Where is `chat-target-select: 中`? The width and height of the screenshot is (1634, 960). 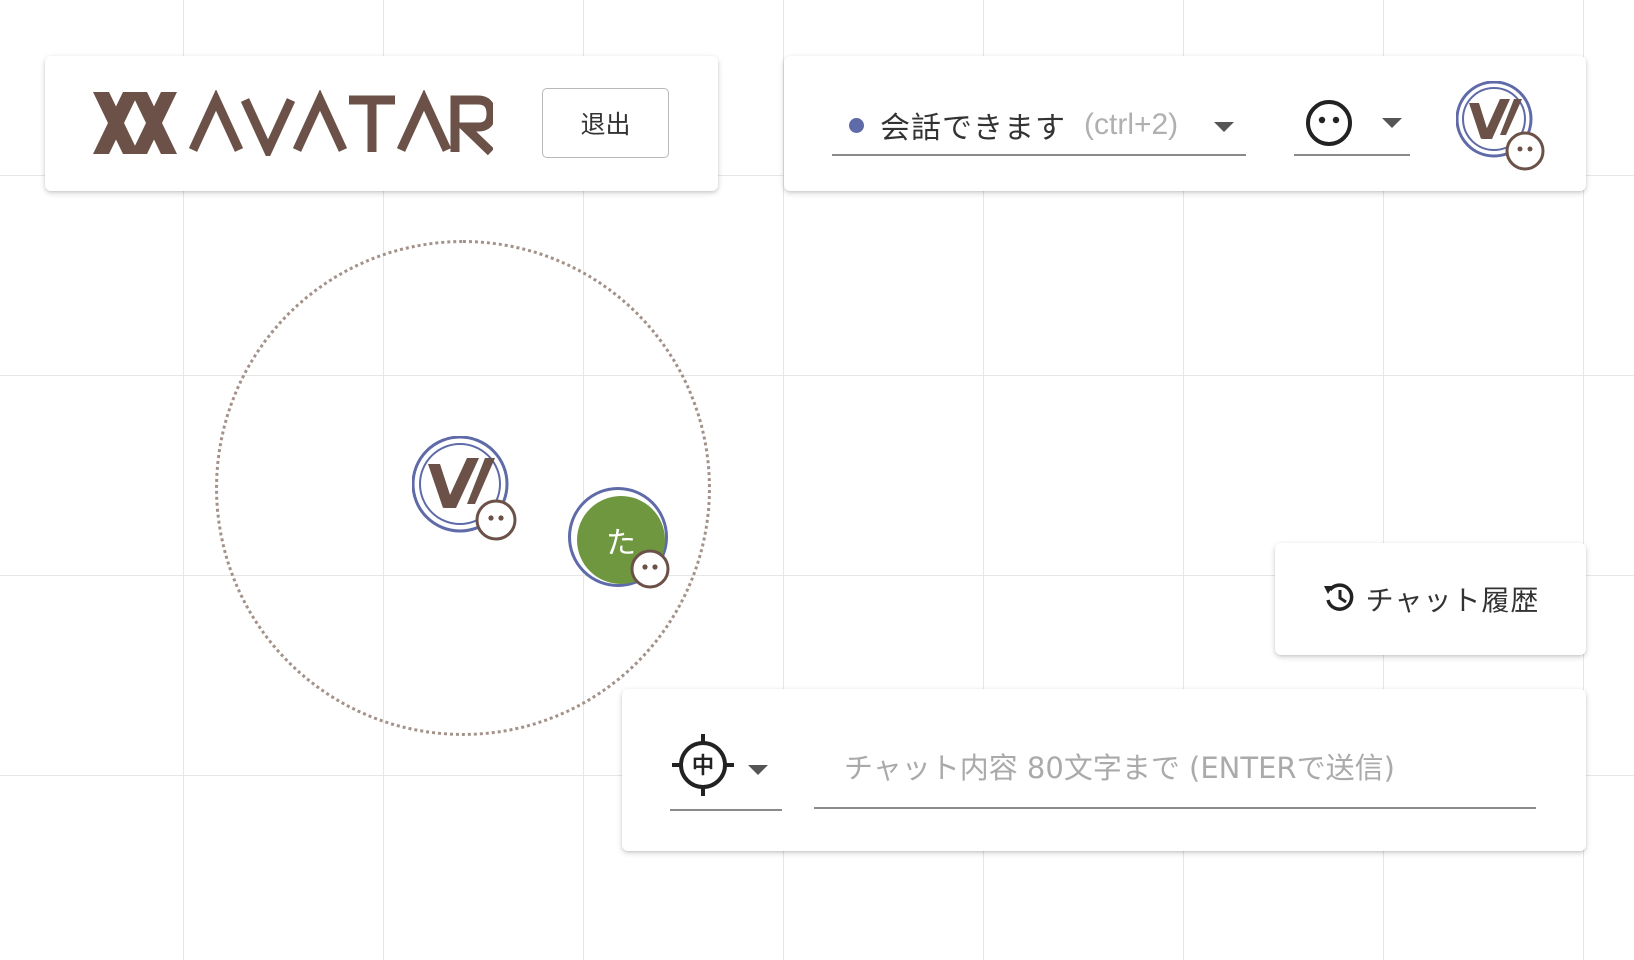
chat-target-select: 中 is located at coordinates (726, 770).